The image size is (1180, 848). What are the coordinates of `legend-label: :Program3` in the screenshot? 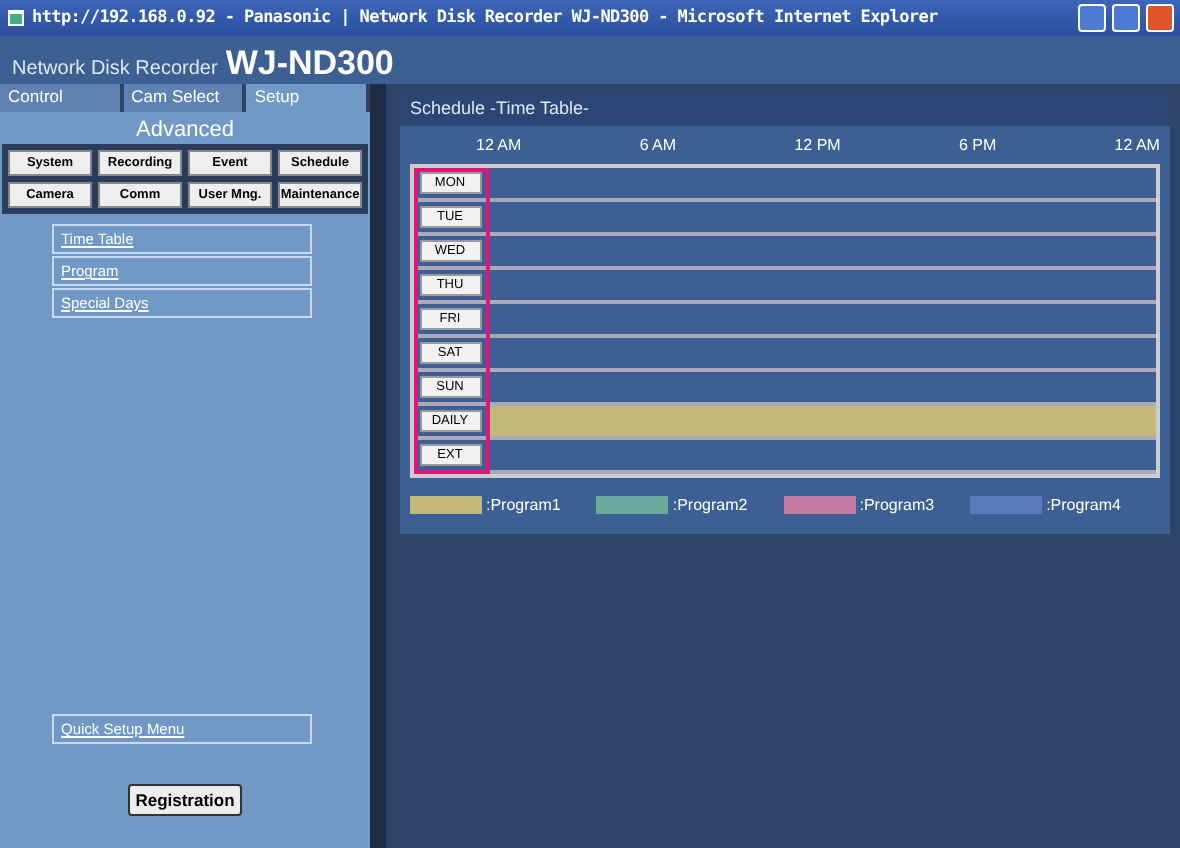 It's located at (897, 505).